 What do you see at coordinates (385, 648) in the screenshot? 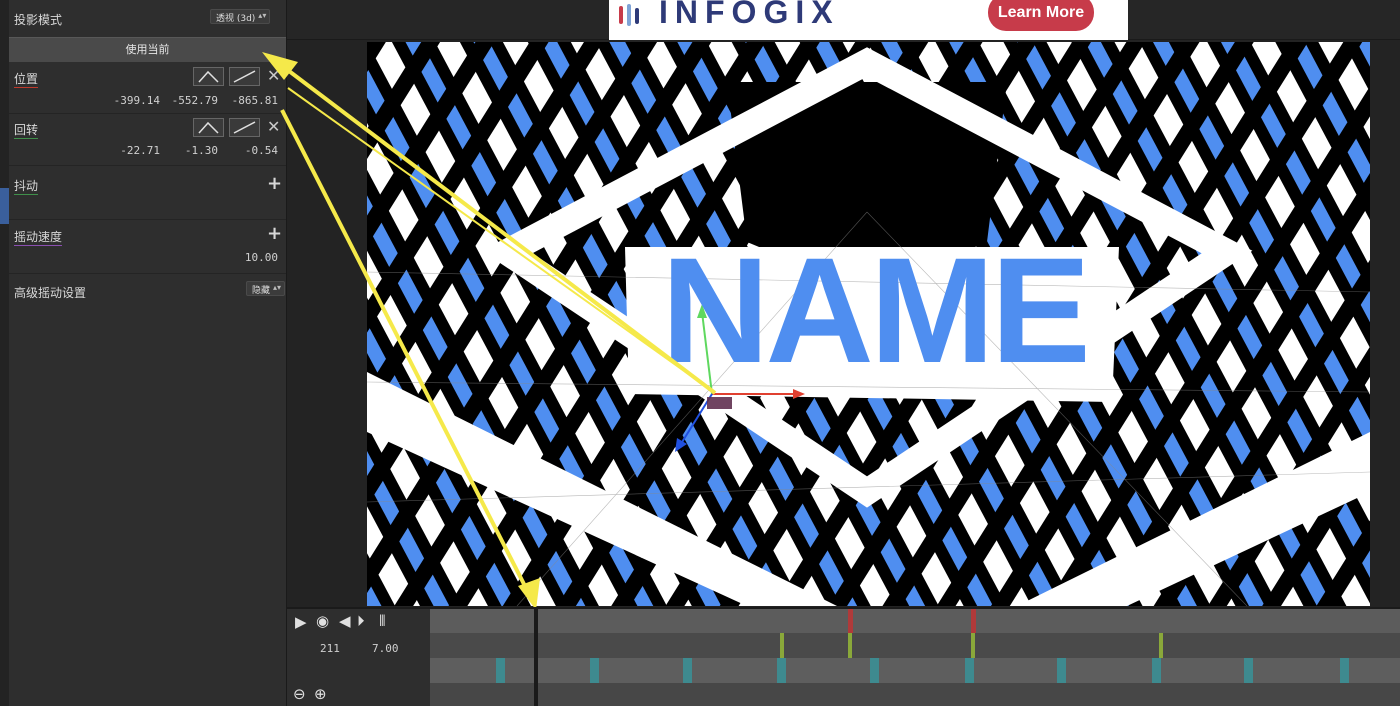
I see `current-time: 7.00` at bounding box center [385, 648].